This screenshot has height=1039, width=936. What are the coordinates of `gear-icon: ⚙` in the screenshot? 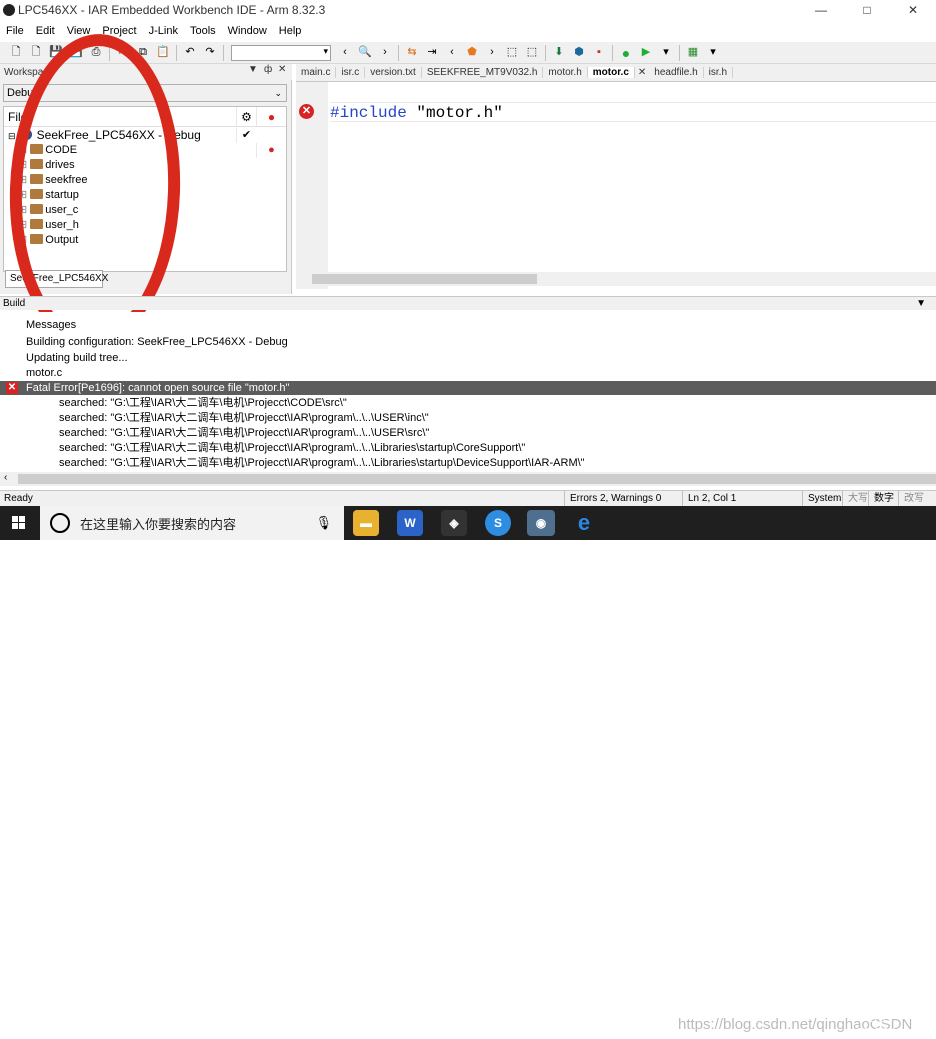 It's located at (246, 116).